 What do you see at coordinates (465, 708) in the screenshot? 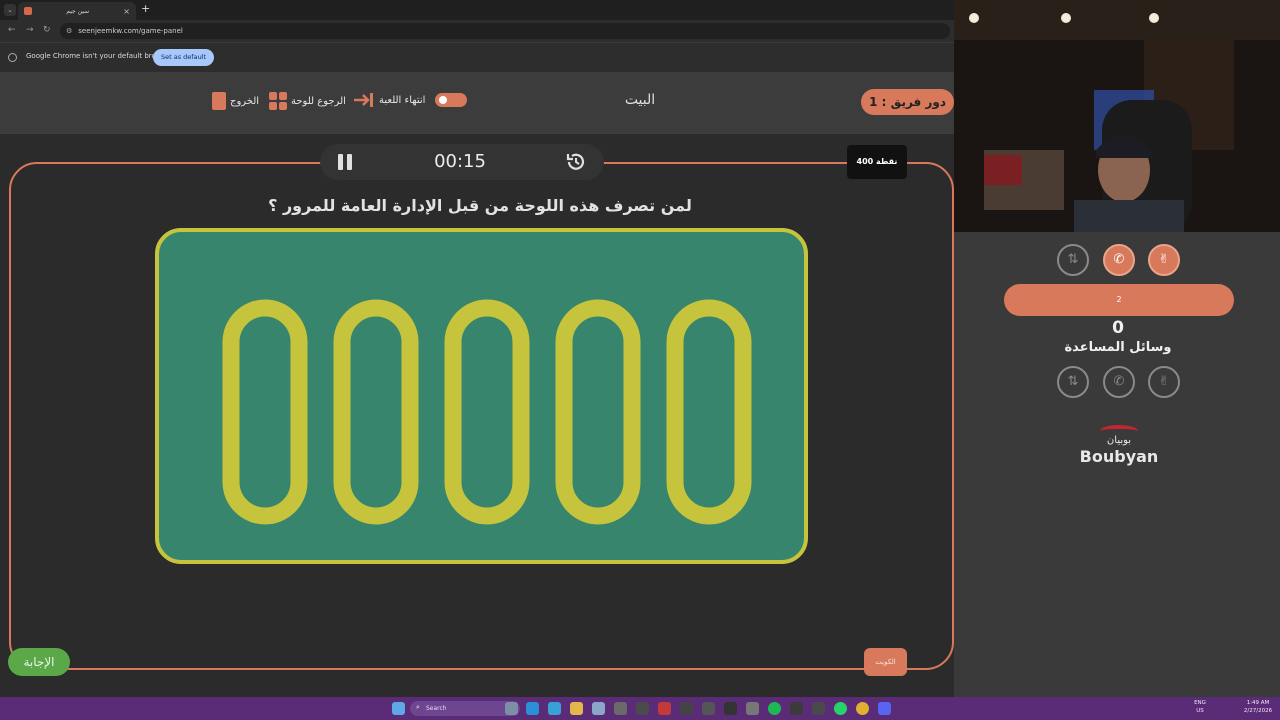
I see `taskbar-search: Search` at bounding box center [465, 708].